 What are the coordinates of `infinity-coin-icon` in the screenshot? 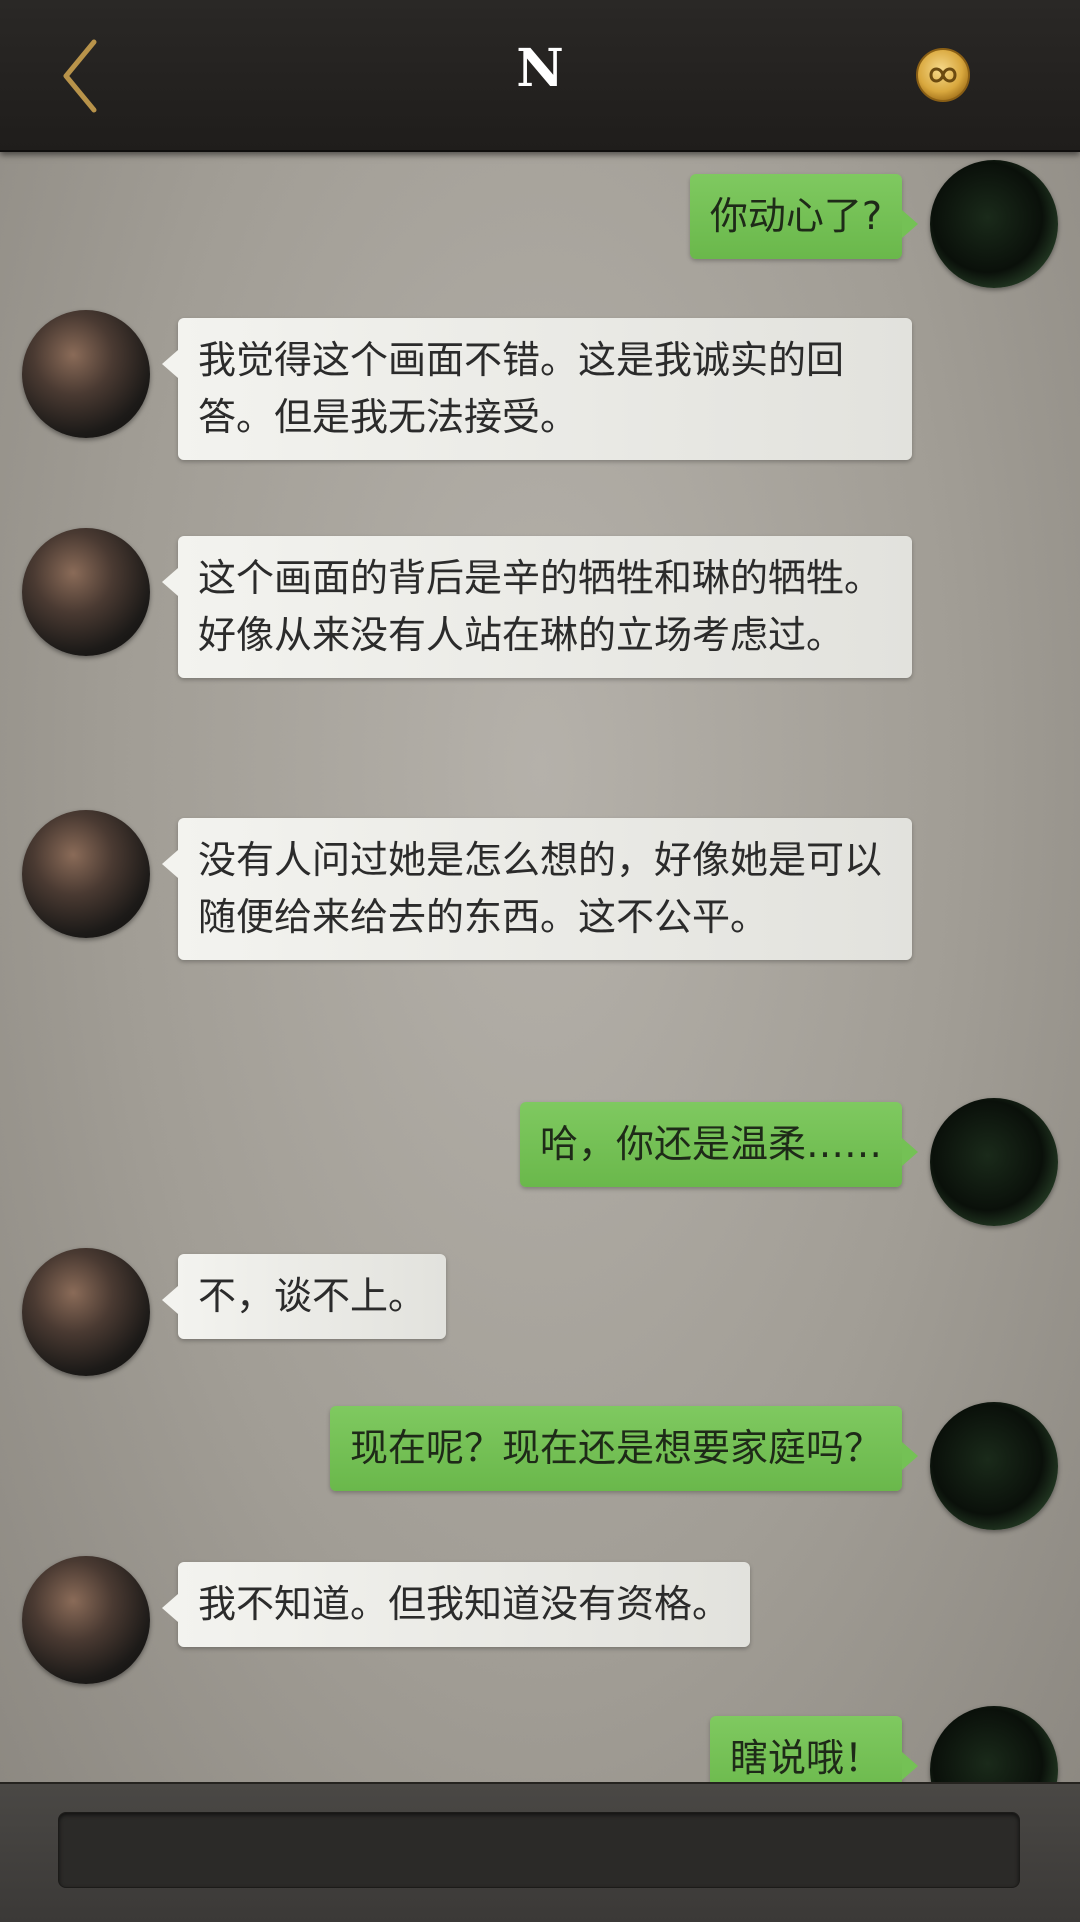 It's located at (943, 75).